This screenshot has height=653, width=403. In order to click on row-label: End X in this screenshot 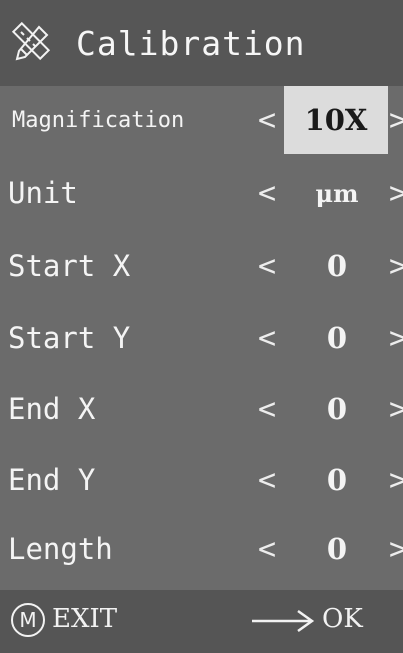, I will do `click(52, 409)`.